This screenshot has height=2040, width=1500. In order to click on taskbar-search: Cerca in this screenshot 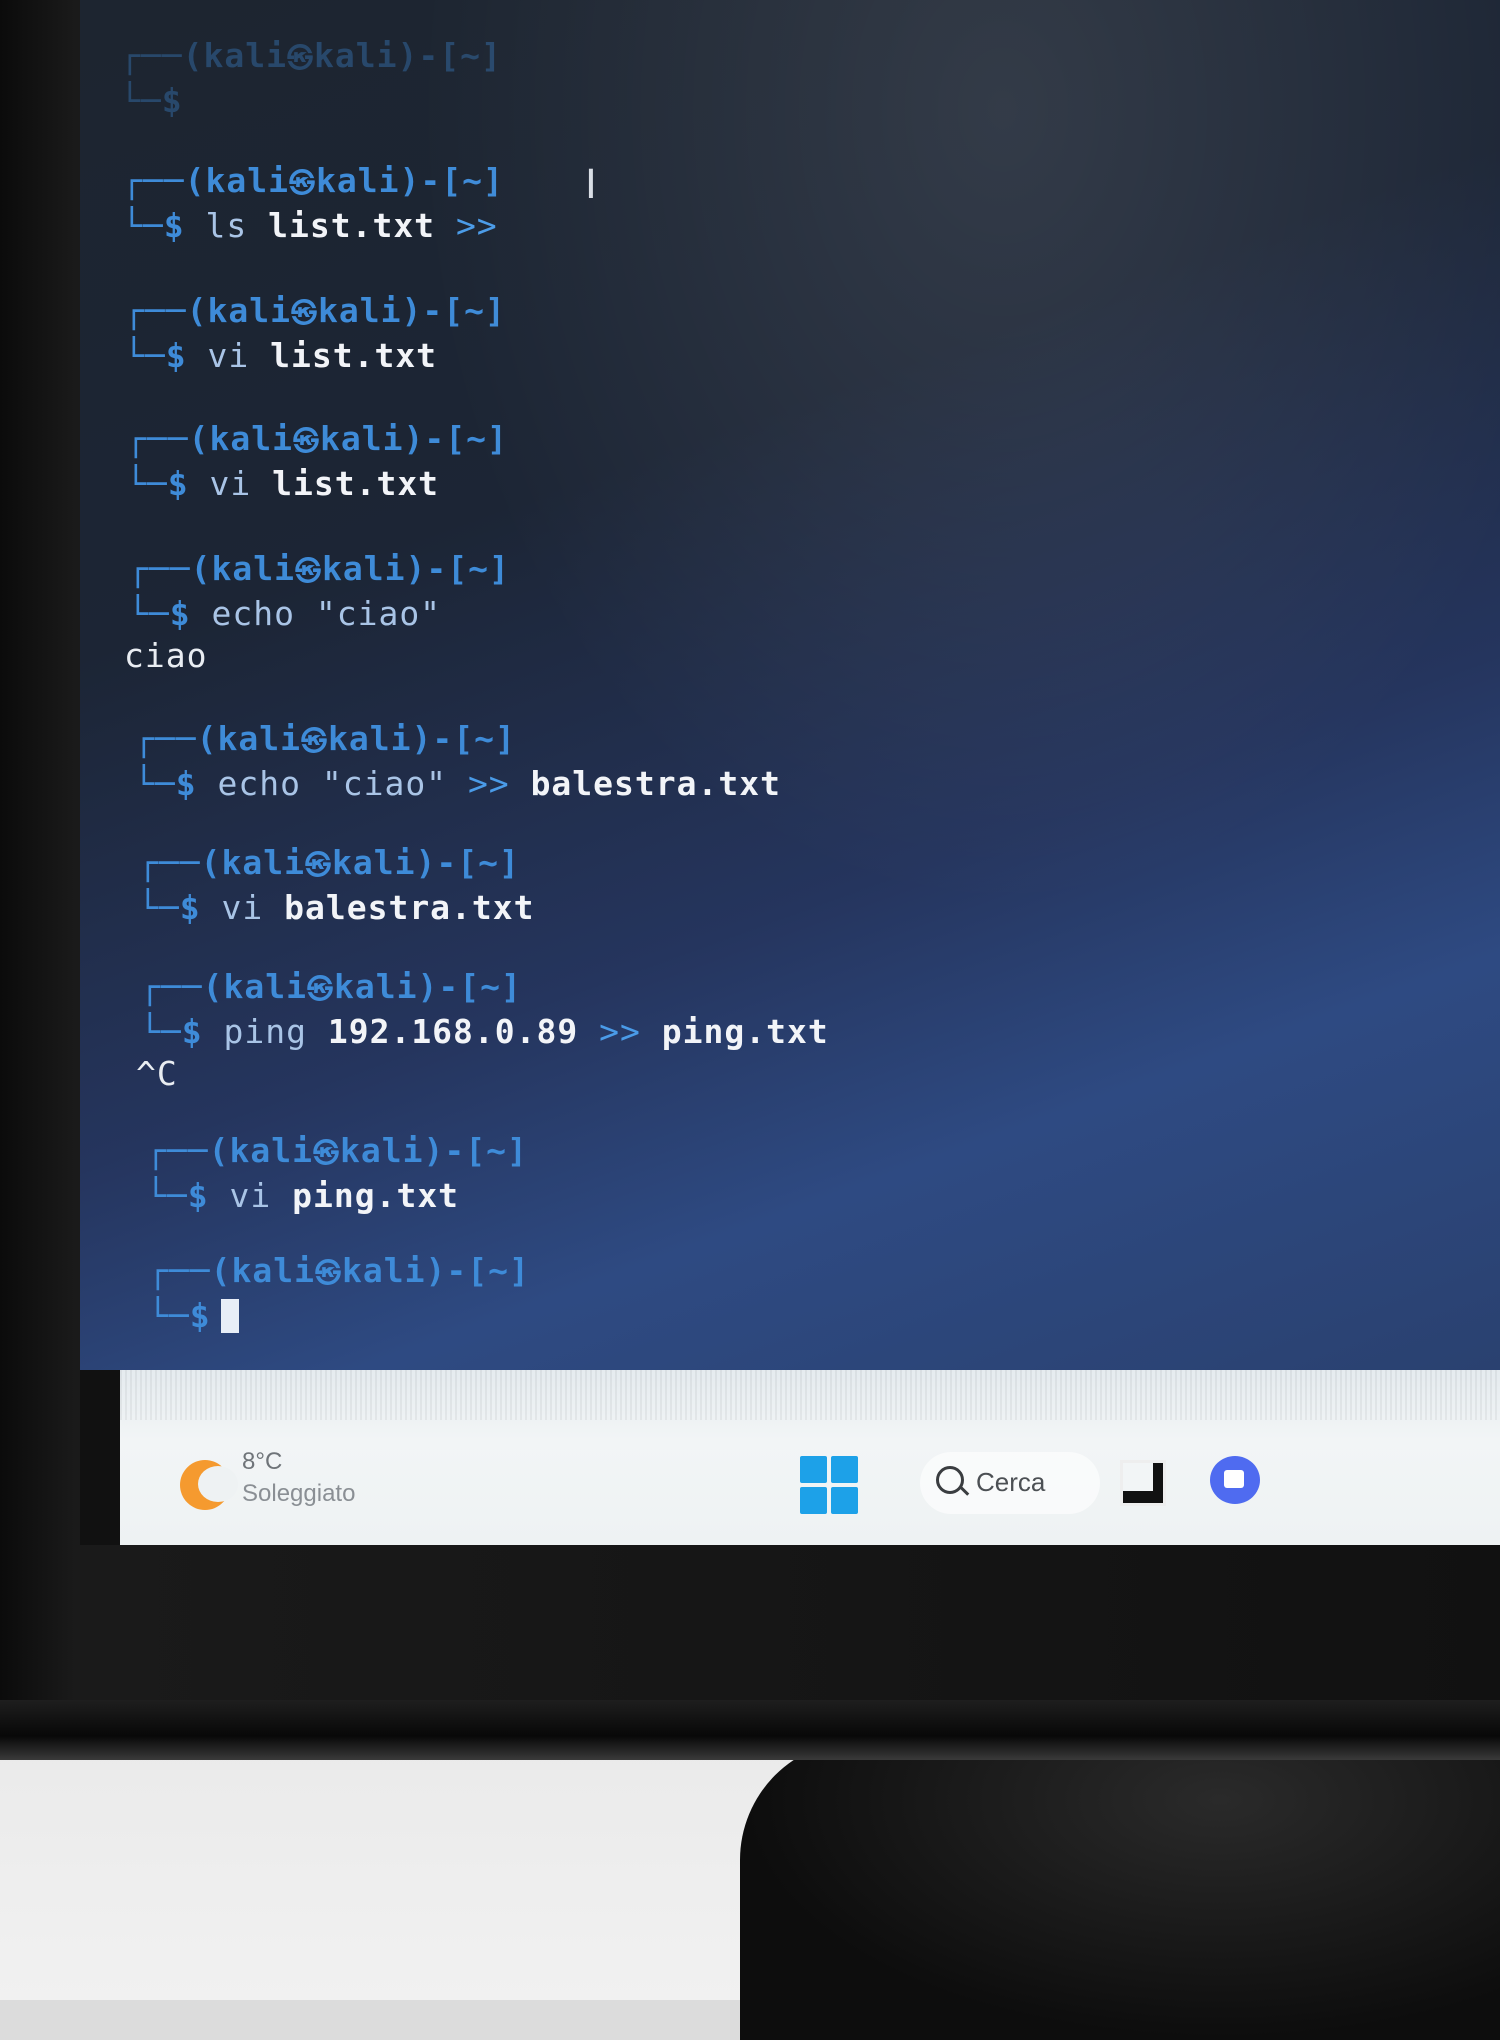, I will do `click(1010, 1483)`.